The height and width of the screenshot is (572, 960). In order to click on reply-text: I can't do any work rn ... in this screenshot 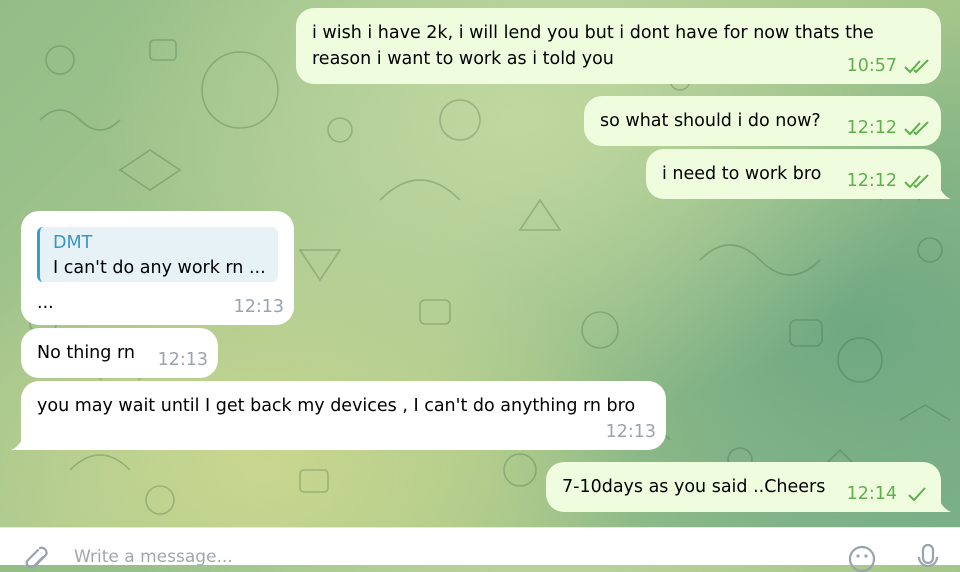, I will do `click(159, 268)`.